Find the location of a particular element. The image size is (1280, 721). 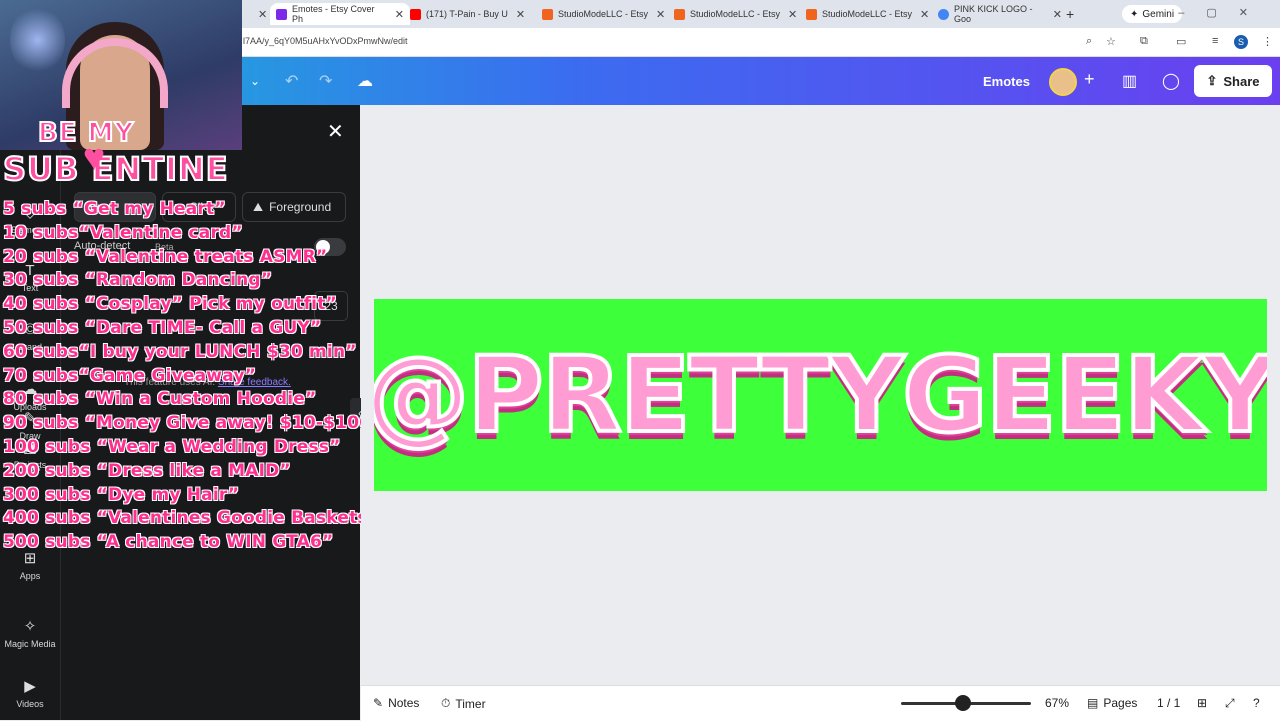

url-field: l7AA/y_6qY0M5uAHxYvODxPmwNw/edit is located at coordinates (325, 41).